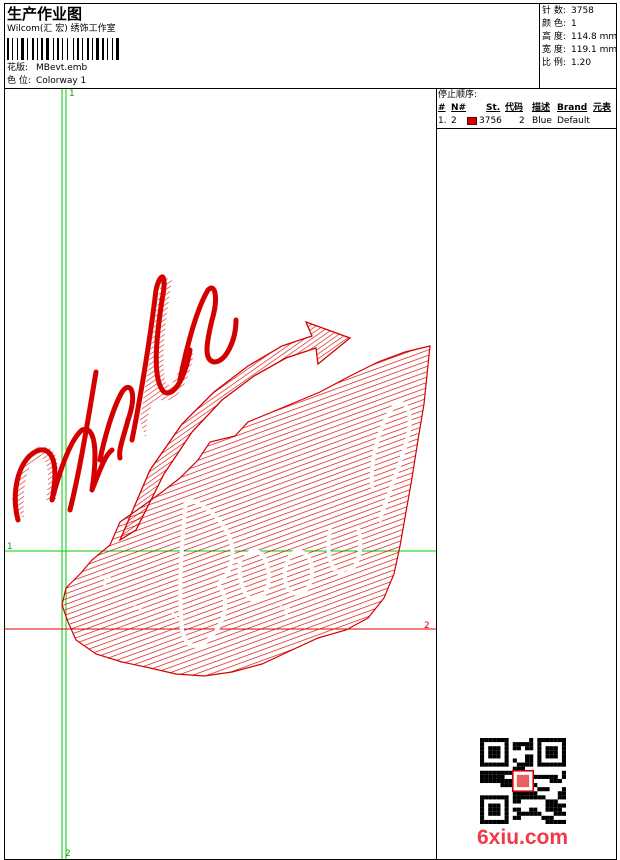 This screenshot has width=620, height=860. I want to click on col-description: 描述, so click(541, 108).